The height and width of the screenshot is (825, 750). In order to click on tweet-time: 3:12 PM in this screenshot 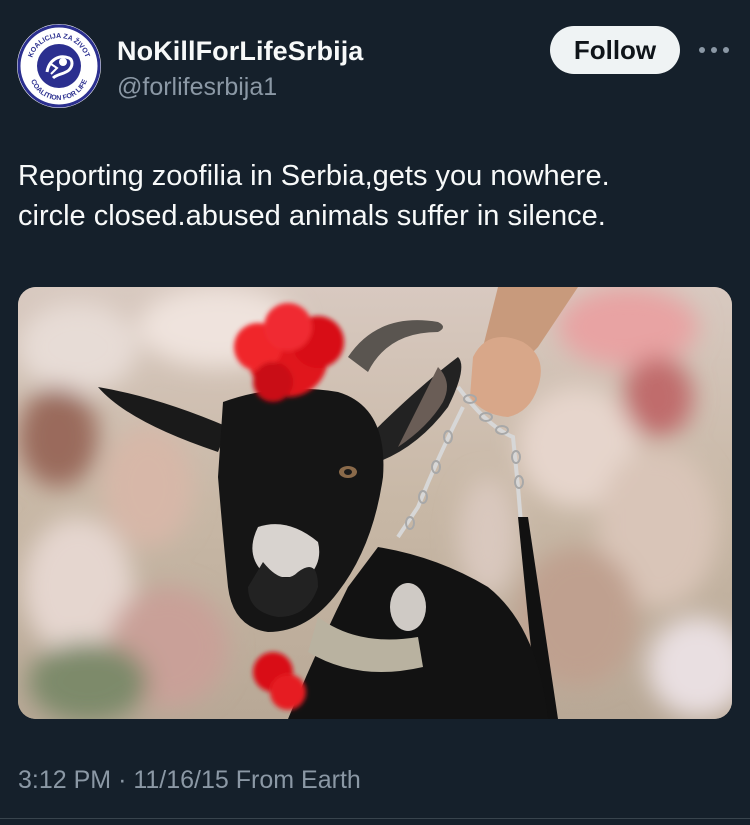, I will do `click(64, 780)`.